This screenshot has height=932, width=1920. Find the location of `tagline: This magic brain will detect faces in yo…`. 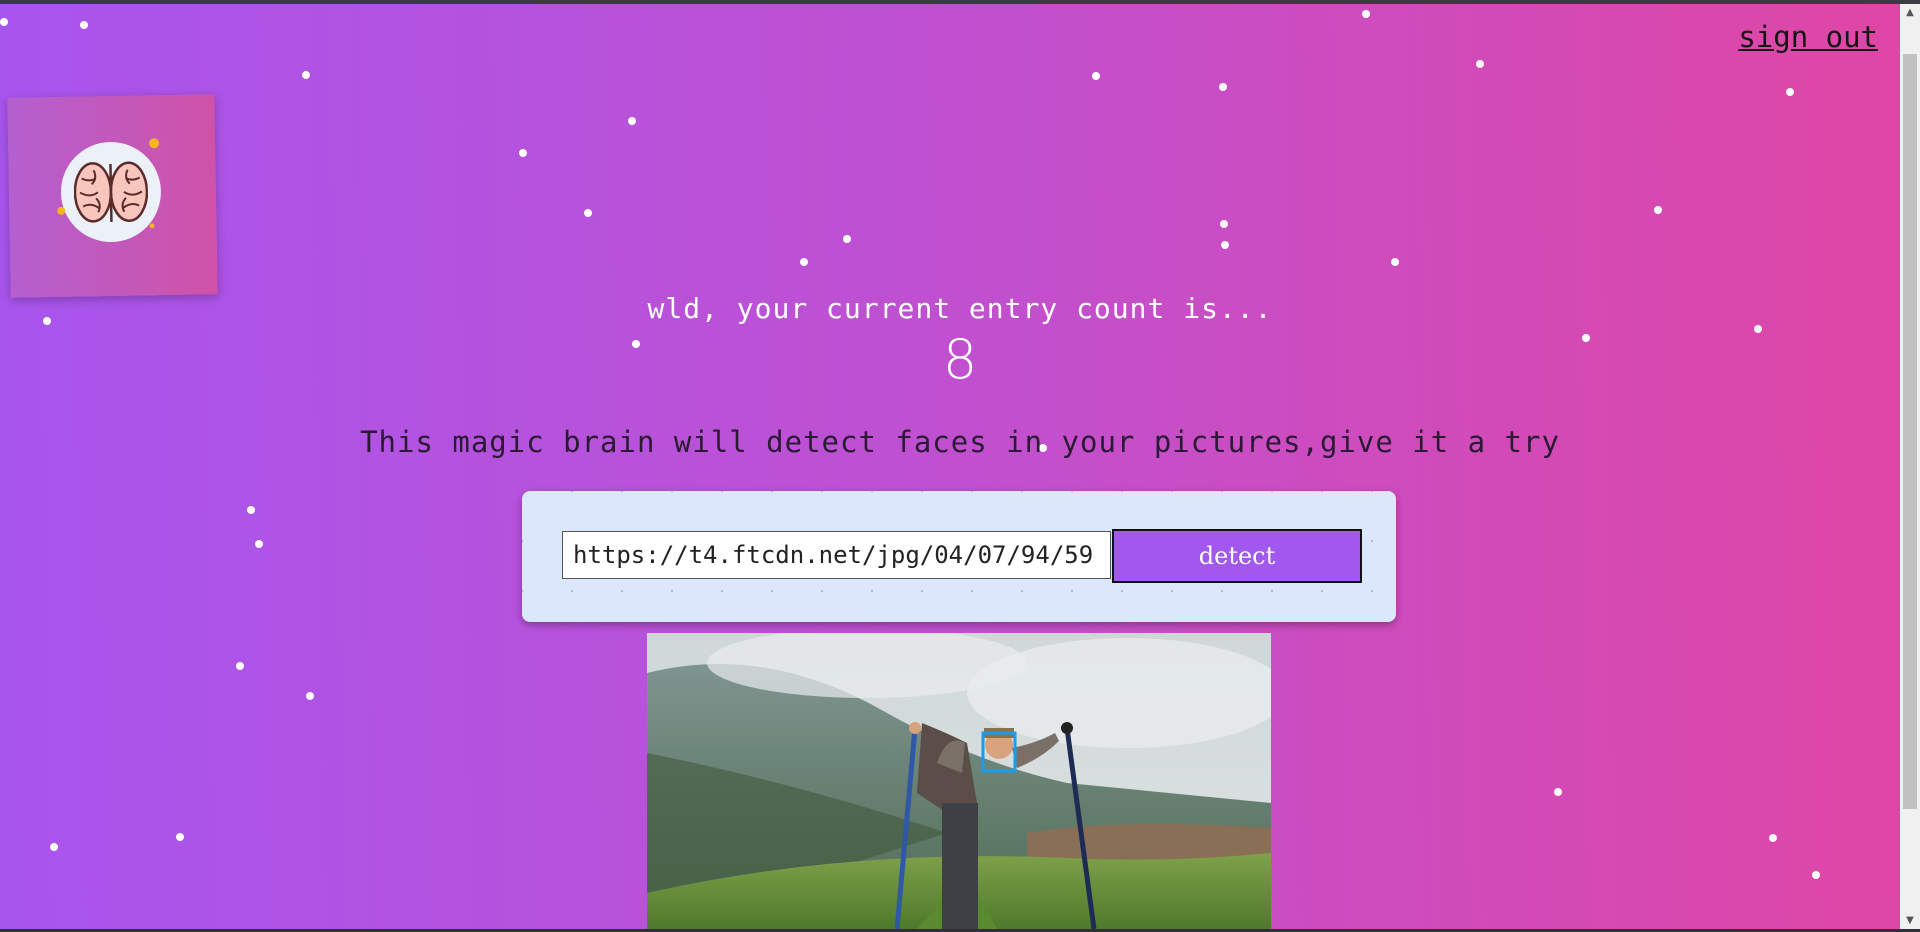

tagline: This magic brain will detect faces in yo… is located at coordinates (960, 442).